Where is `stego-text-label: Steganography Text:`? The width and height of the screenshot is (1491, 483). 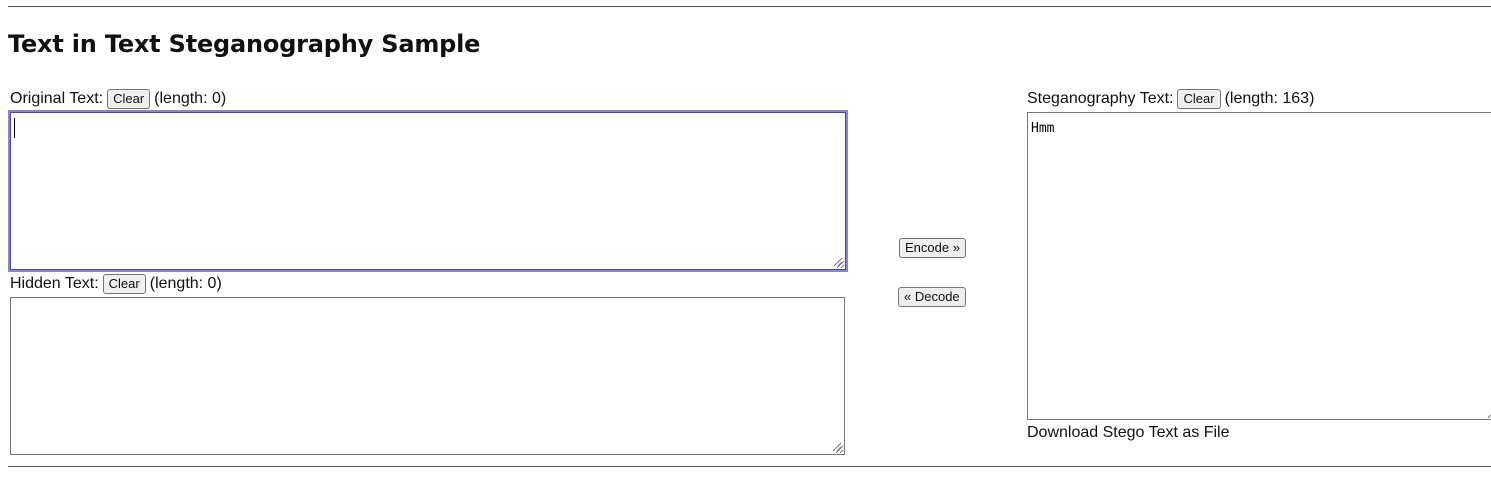 stego-text-label: Steganography Text: is located at coordinates (1100, 98).